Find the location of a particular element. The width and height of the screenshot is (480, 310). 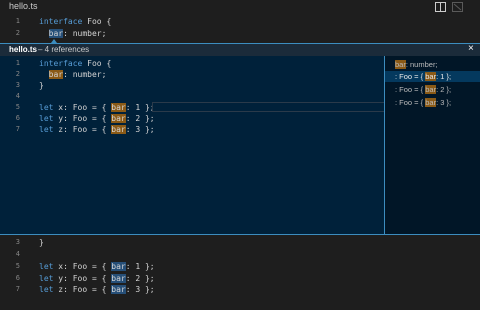

reference-item: : Foo = { bar: 3 }; is located at coordinates (432, 102).